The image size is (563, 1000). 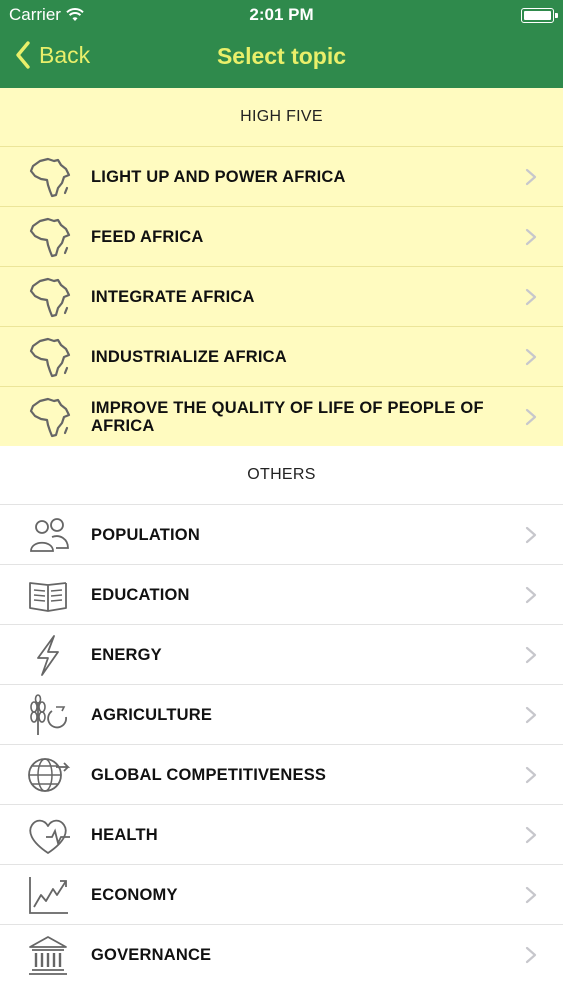 I want to click on battery-icon, so click(x=539, y=15).